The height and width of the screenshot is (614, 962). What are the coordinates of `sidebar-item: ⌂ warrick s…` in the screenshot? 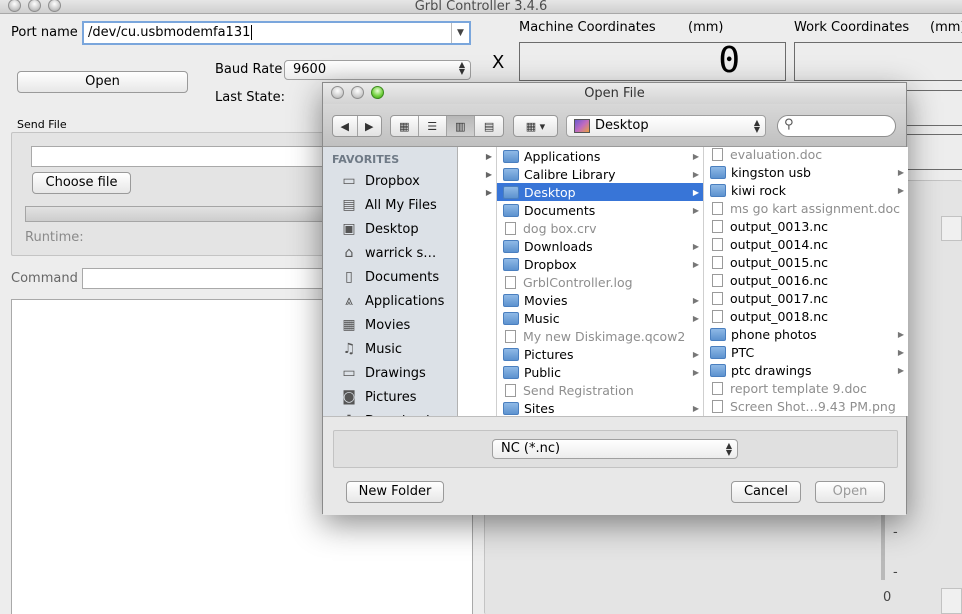 It's located at (388, 253).